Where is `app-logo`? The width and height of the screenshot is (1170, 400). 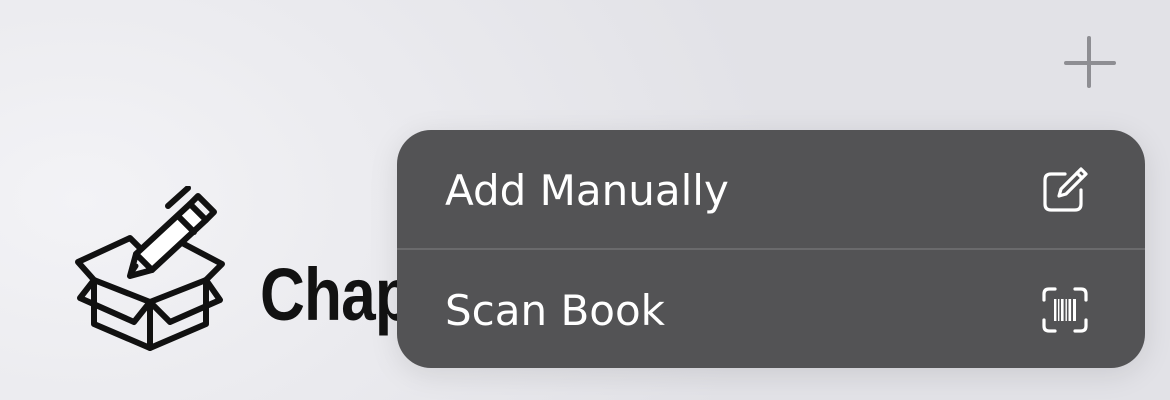
app-logo is located at coordinates (150, 268).